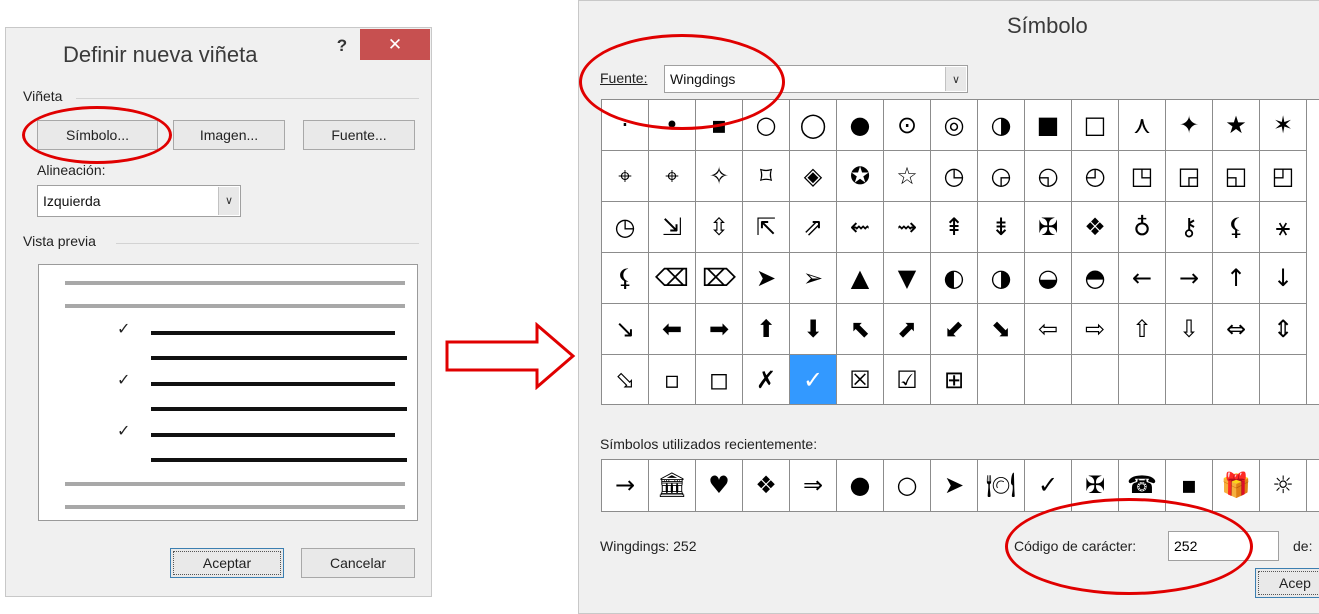 This screenshot has height=614, width=1319. Describe the element at coordinates (1189, 227) in the screenshot. I see `symbol-cell: ⚷` at that location.